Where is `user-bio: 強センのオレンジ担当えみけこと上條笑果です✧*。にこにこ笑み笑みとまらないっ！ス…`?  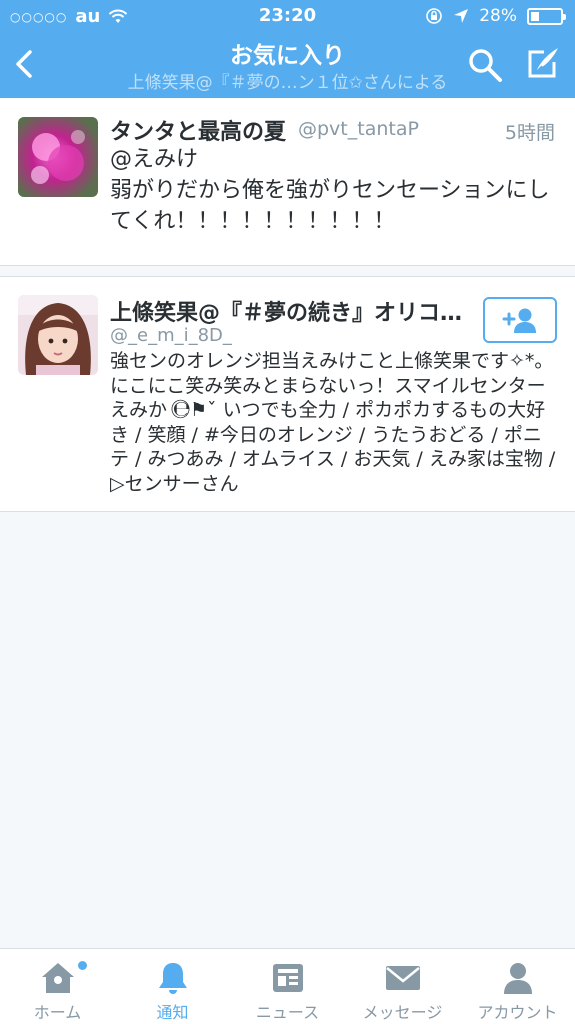 user-bio: 強センのオレンジ担当えみけこと上條笑果です✧*。にこにこ笑み笑みとまらないっ！ス… is located at coordinates (333, 422).